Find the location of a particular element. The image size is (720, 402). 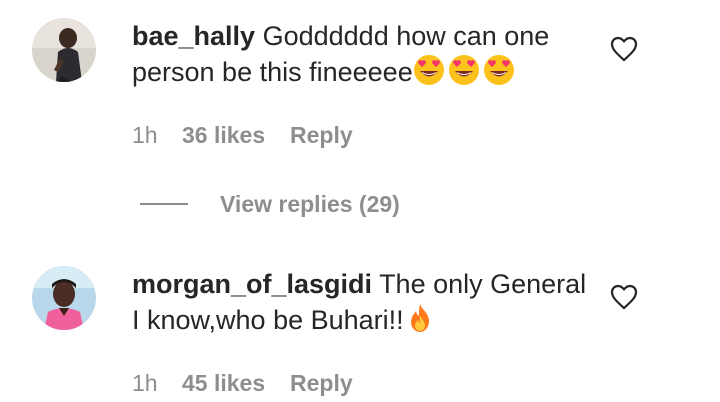

comment-likes-count: 36 likes is located at coordinates (236, 135).